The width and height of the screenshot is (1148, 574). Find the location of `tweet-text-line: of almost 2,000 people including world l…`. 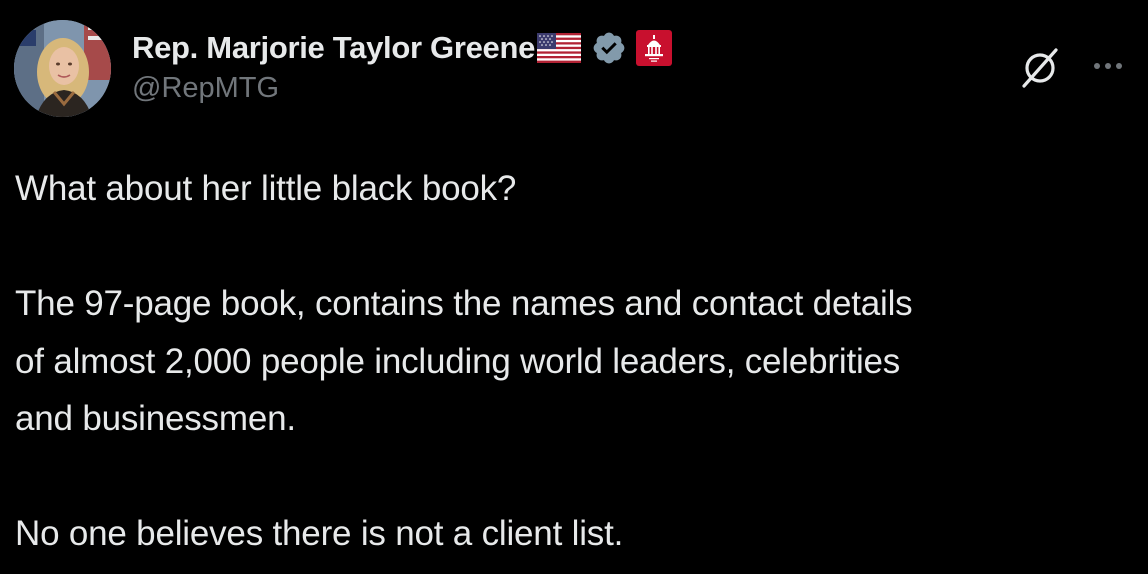

tweet-text-line: of almost 2,000 people including world l… is located at coordinates (458, 361).